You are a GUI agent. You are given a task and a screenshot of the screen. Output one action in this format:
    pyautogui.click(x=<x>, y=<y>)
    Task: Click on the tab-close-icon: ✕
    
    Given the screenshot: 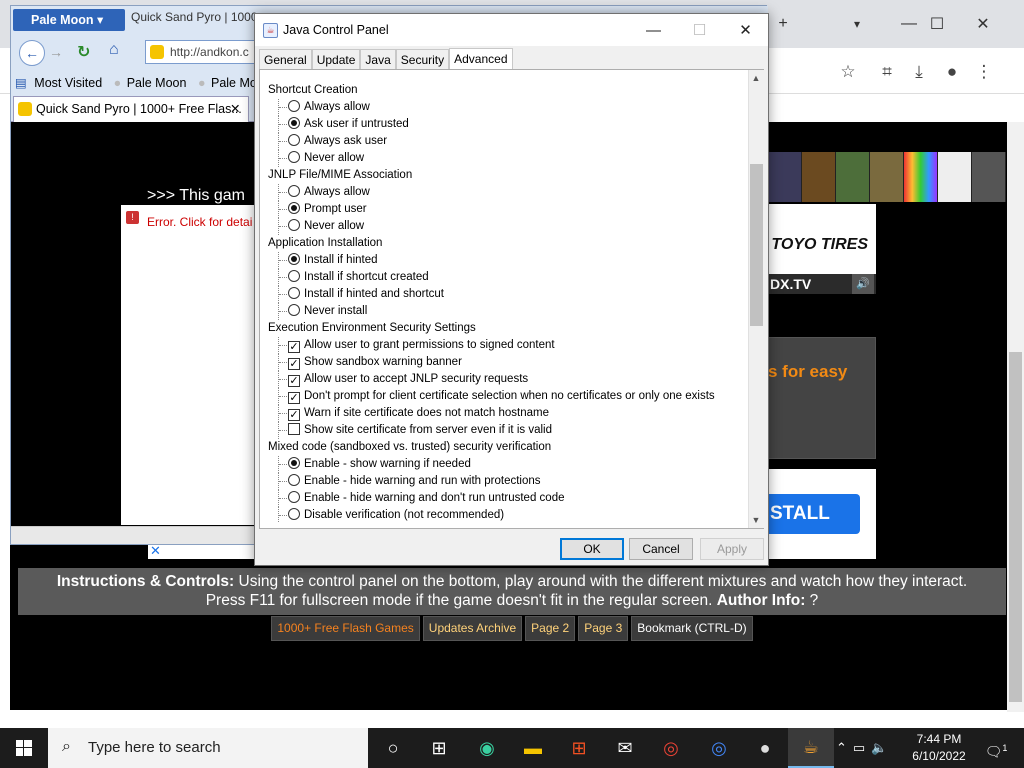 What is the action you would take?
    pyautogui.click(x=235, y=109)
    